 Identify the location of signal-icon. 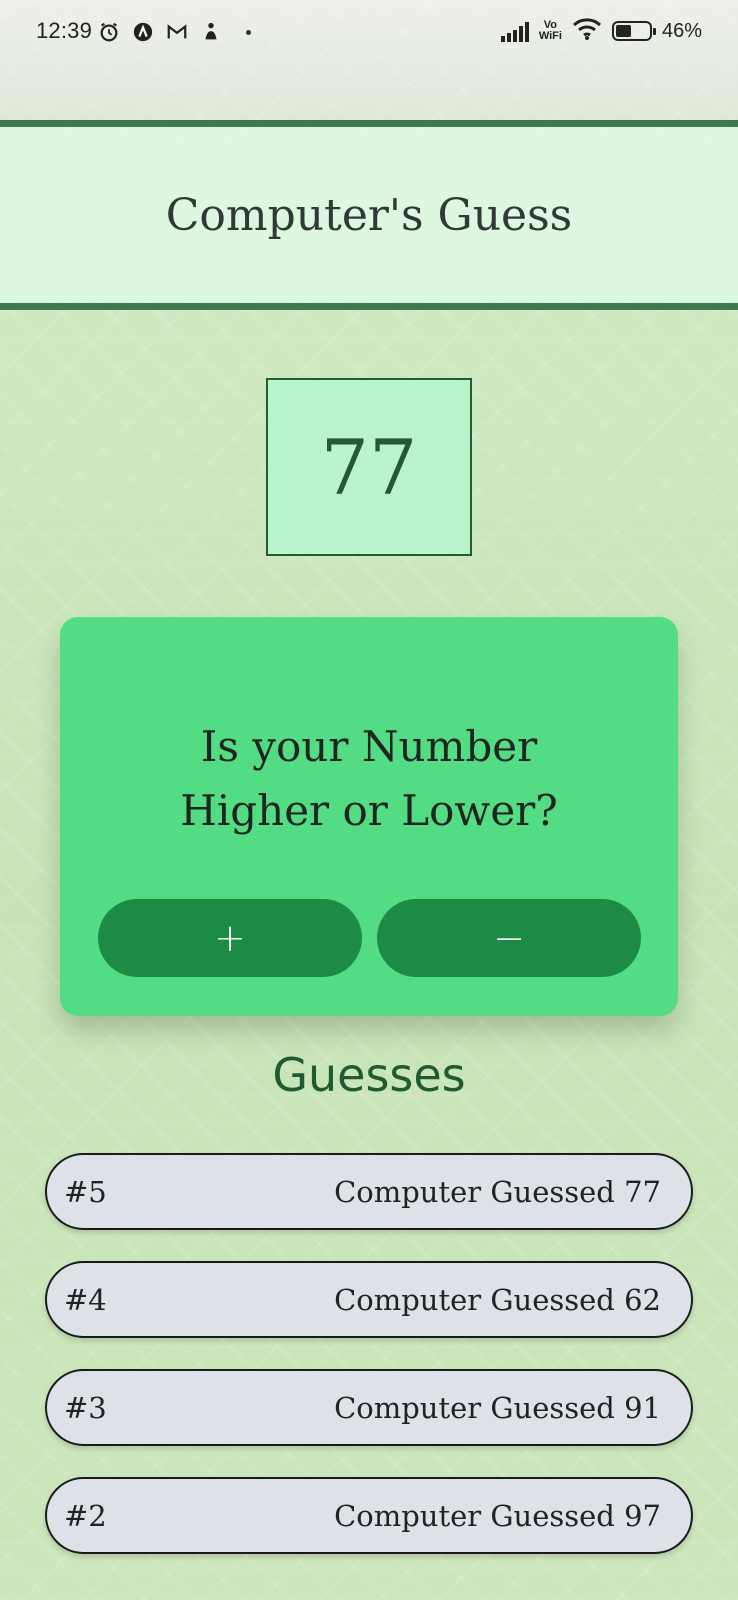
(514, 31).